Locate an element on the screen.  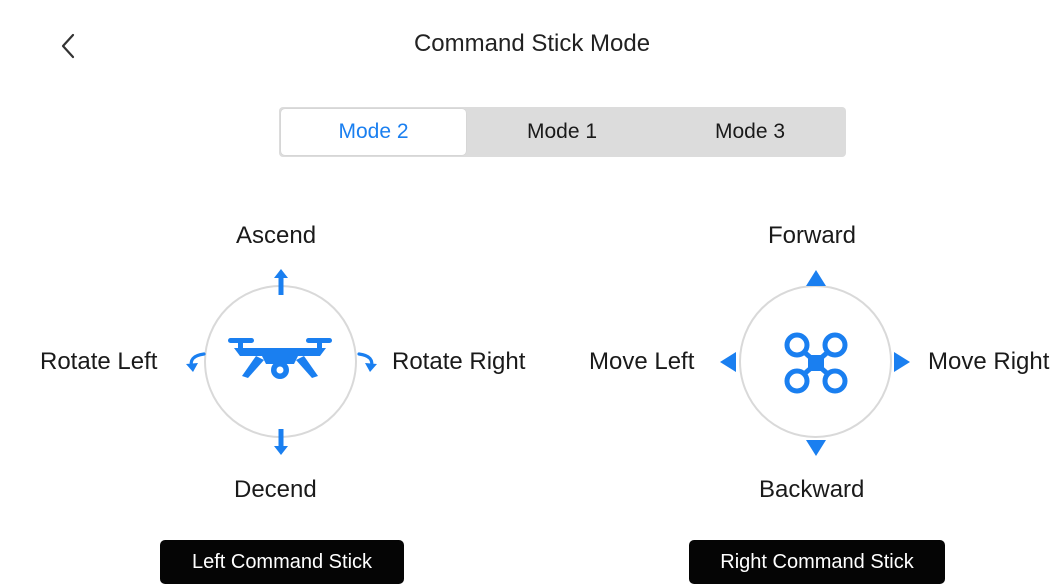
mode-tab-2: Mode 2 is located at coordinates (373, 132).